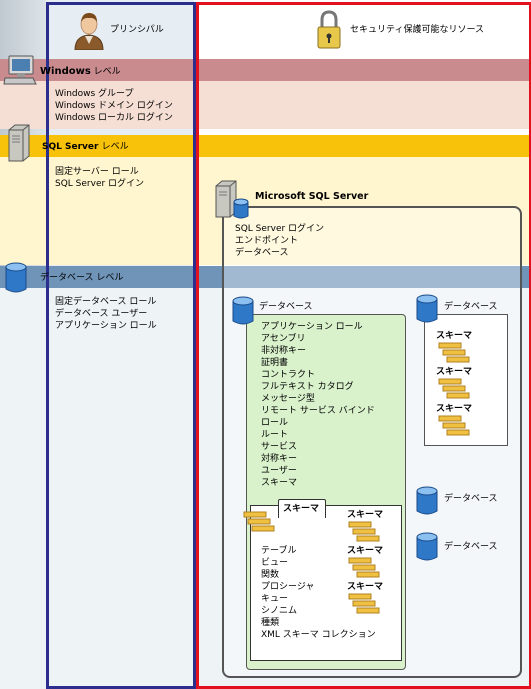 This screenshot has width=531, height=689. What do you see at coordinates (19, 143) in the screenshot?
I see `server-icon` at bounding box center [19, 143].